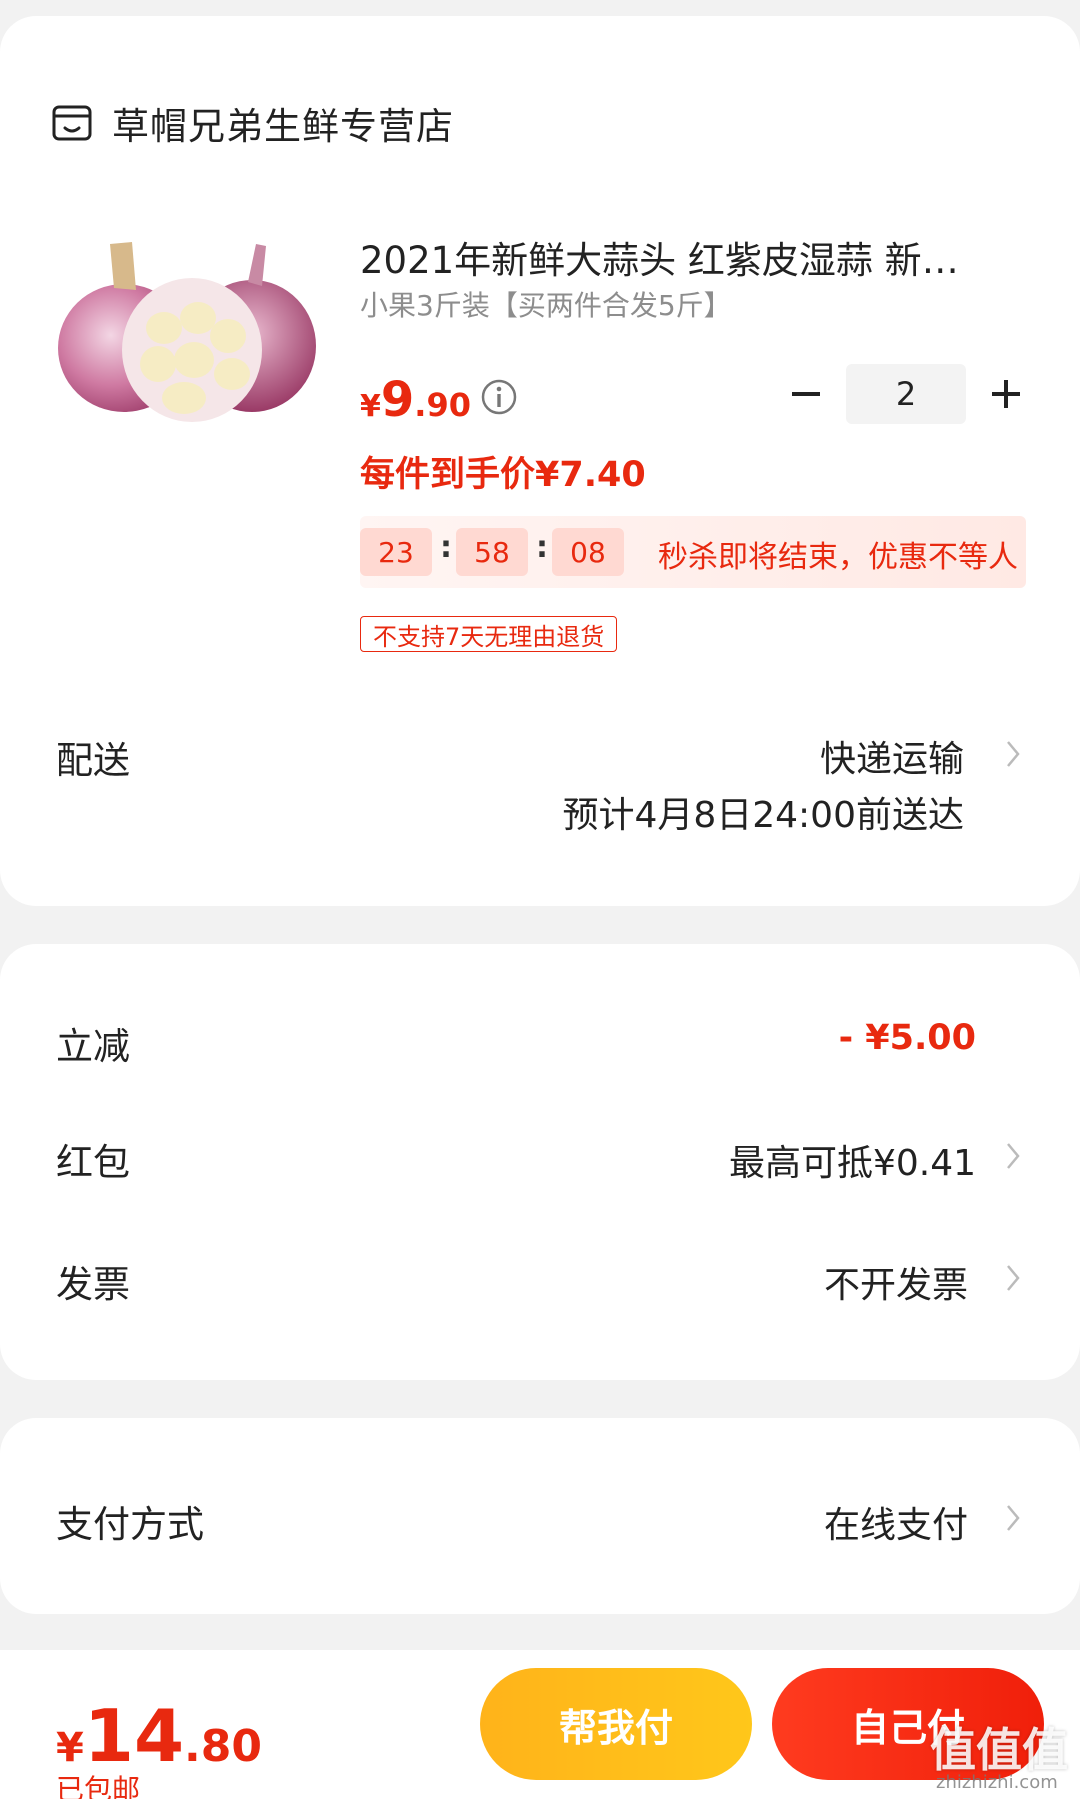  I want to click on countdown-minutes: 58, so click(492, 552).